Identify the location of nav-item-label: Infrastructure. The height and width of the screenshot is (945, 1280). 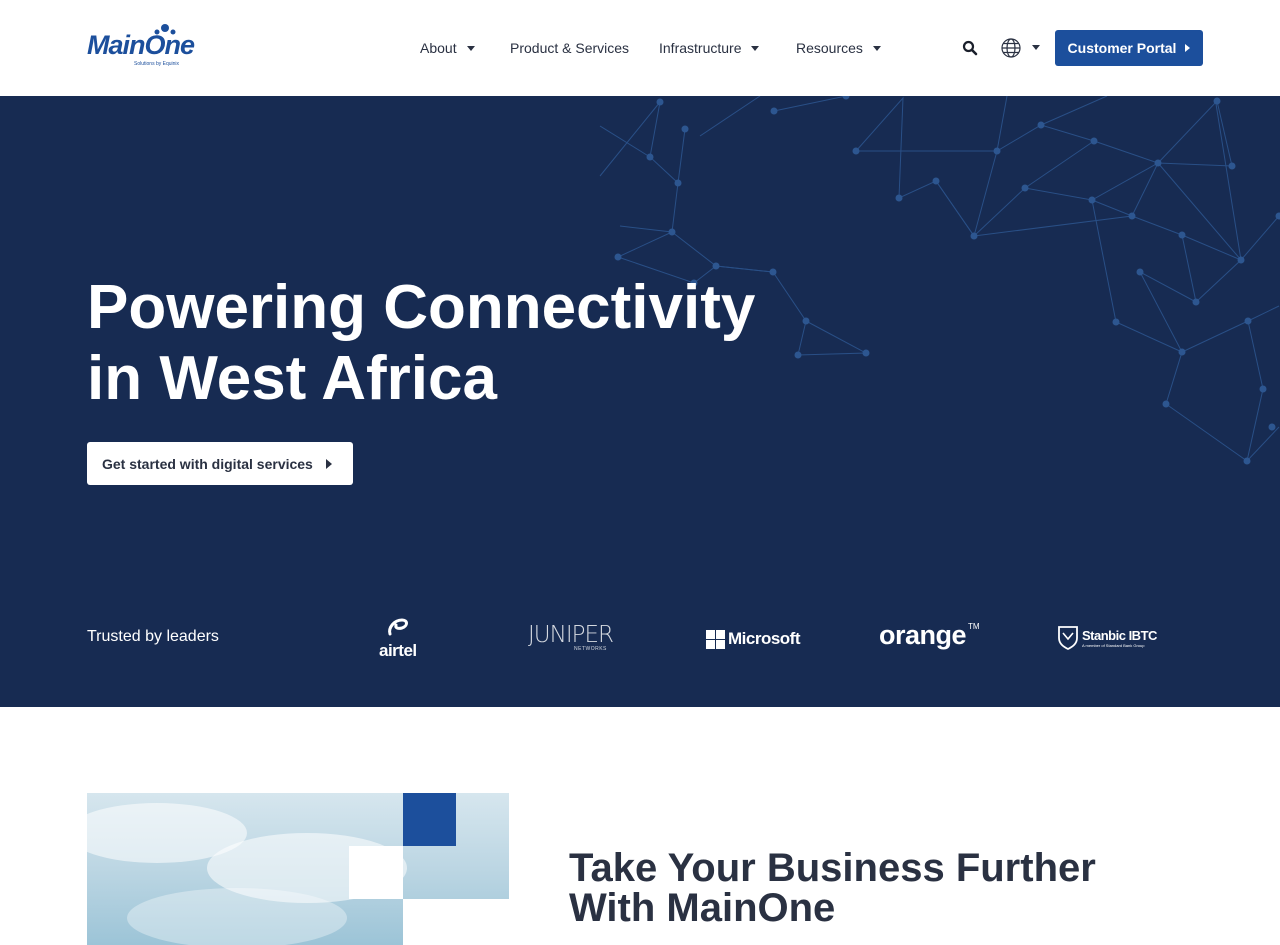
(700, 48).